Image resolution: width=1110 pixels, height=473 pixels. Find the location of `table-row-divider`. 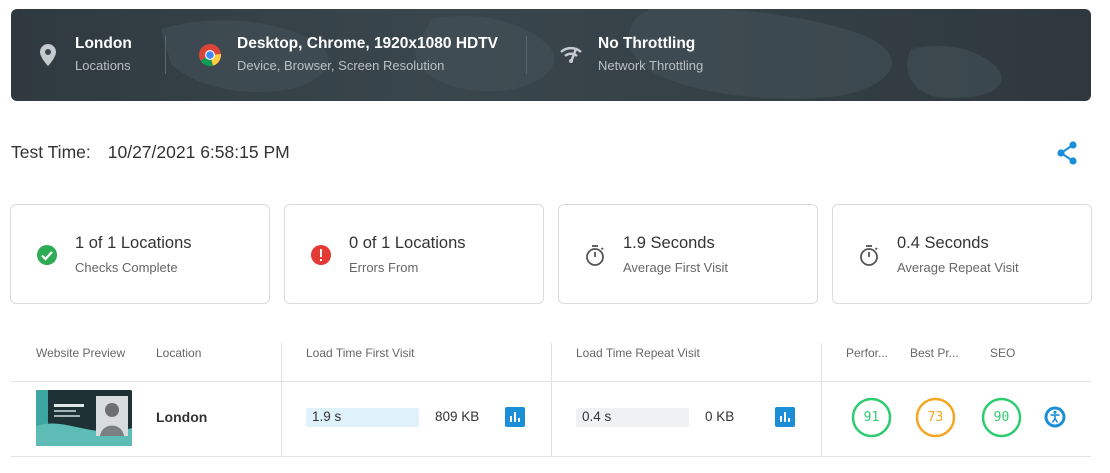

table-row-divider is located at coordinates (551, 456).